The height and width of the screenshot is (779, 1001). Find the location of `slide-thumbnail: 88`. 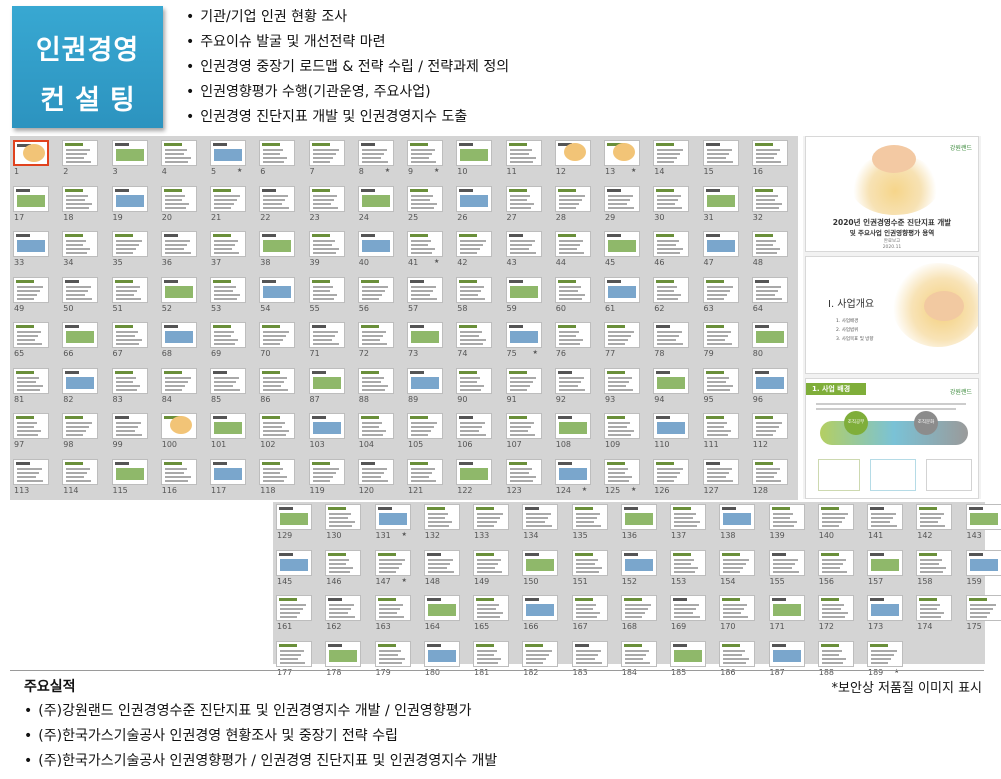

slide-thumbnail: 88 is located at coordinates (379, 387).